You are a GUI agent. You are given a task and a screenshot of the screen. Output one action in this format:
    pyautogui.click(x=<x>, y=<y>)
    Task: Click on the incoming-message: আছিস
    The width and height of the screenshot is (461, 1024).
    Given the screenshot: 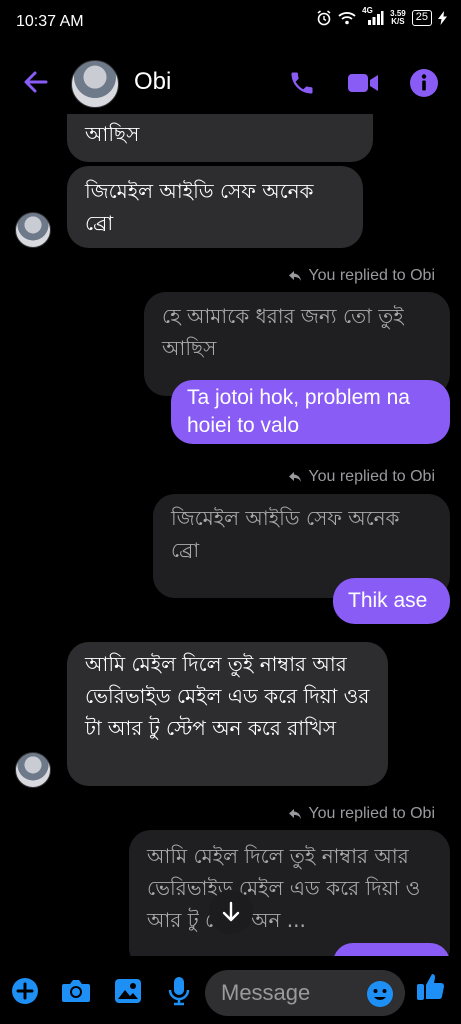 What is the action you would take?
    pyautogui.click(x=220, y=138)
    